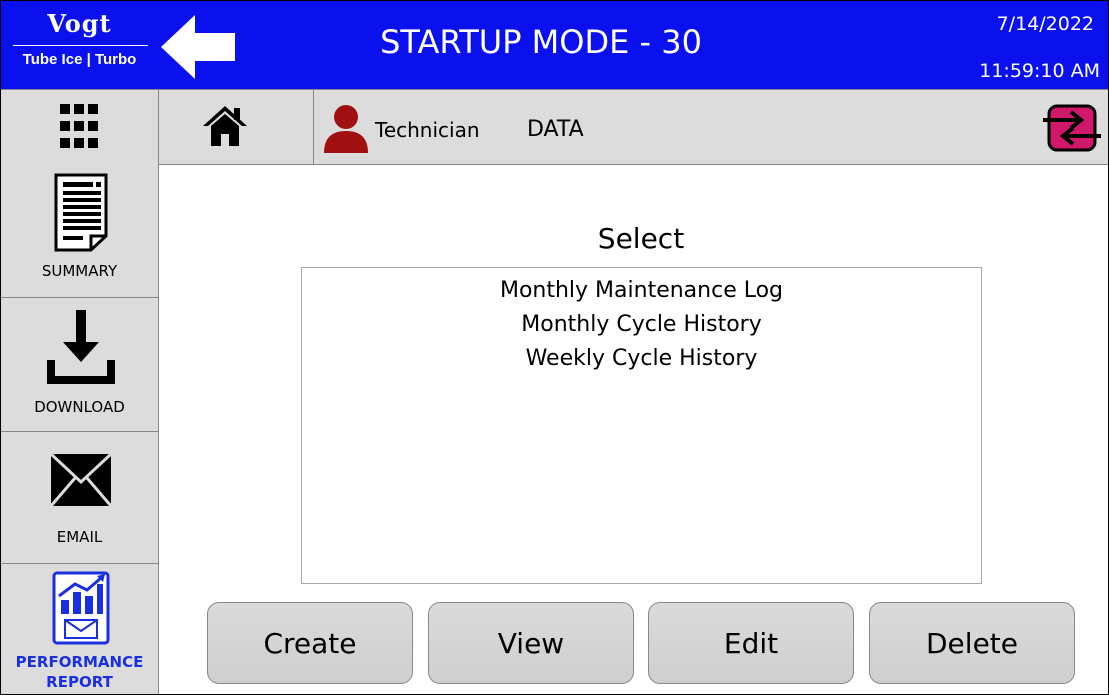  Describe the element at coordinates (541, 42) in the screenshot. I see `page-title: STARTUP MODE - 30` at that location.